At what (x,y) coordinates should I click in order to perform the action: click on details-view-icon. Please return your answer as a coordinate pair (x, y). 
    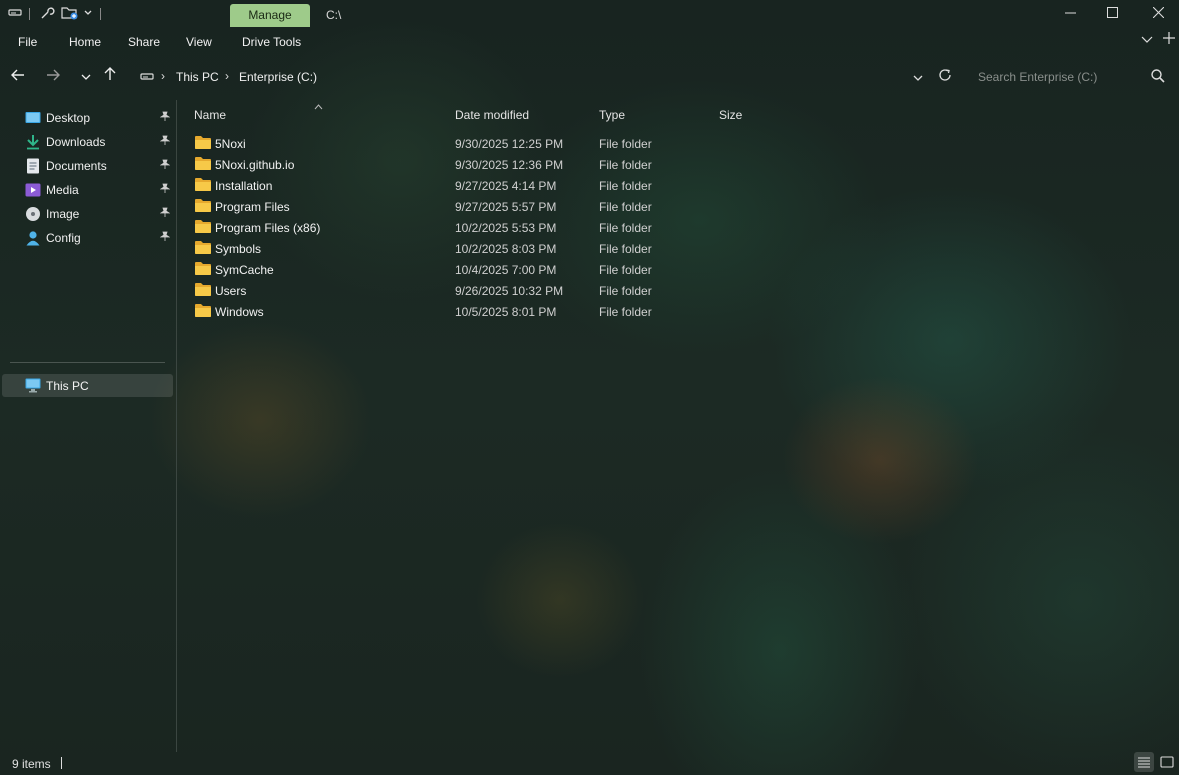
    Looking at the image, I should click on (1144, 762).